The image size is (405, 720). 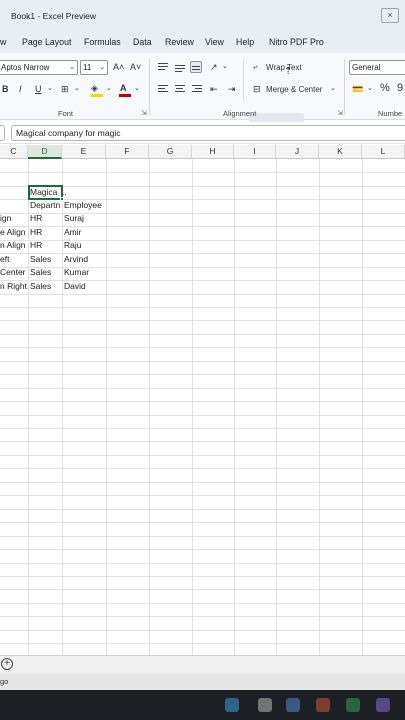 I want to click on grow-font-button: A˄, so click(x=118, y=67).